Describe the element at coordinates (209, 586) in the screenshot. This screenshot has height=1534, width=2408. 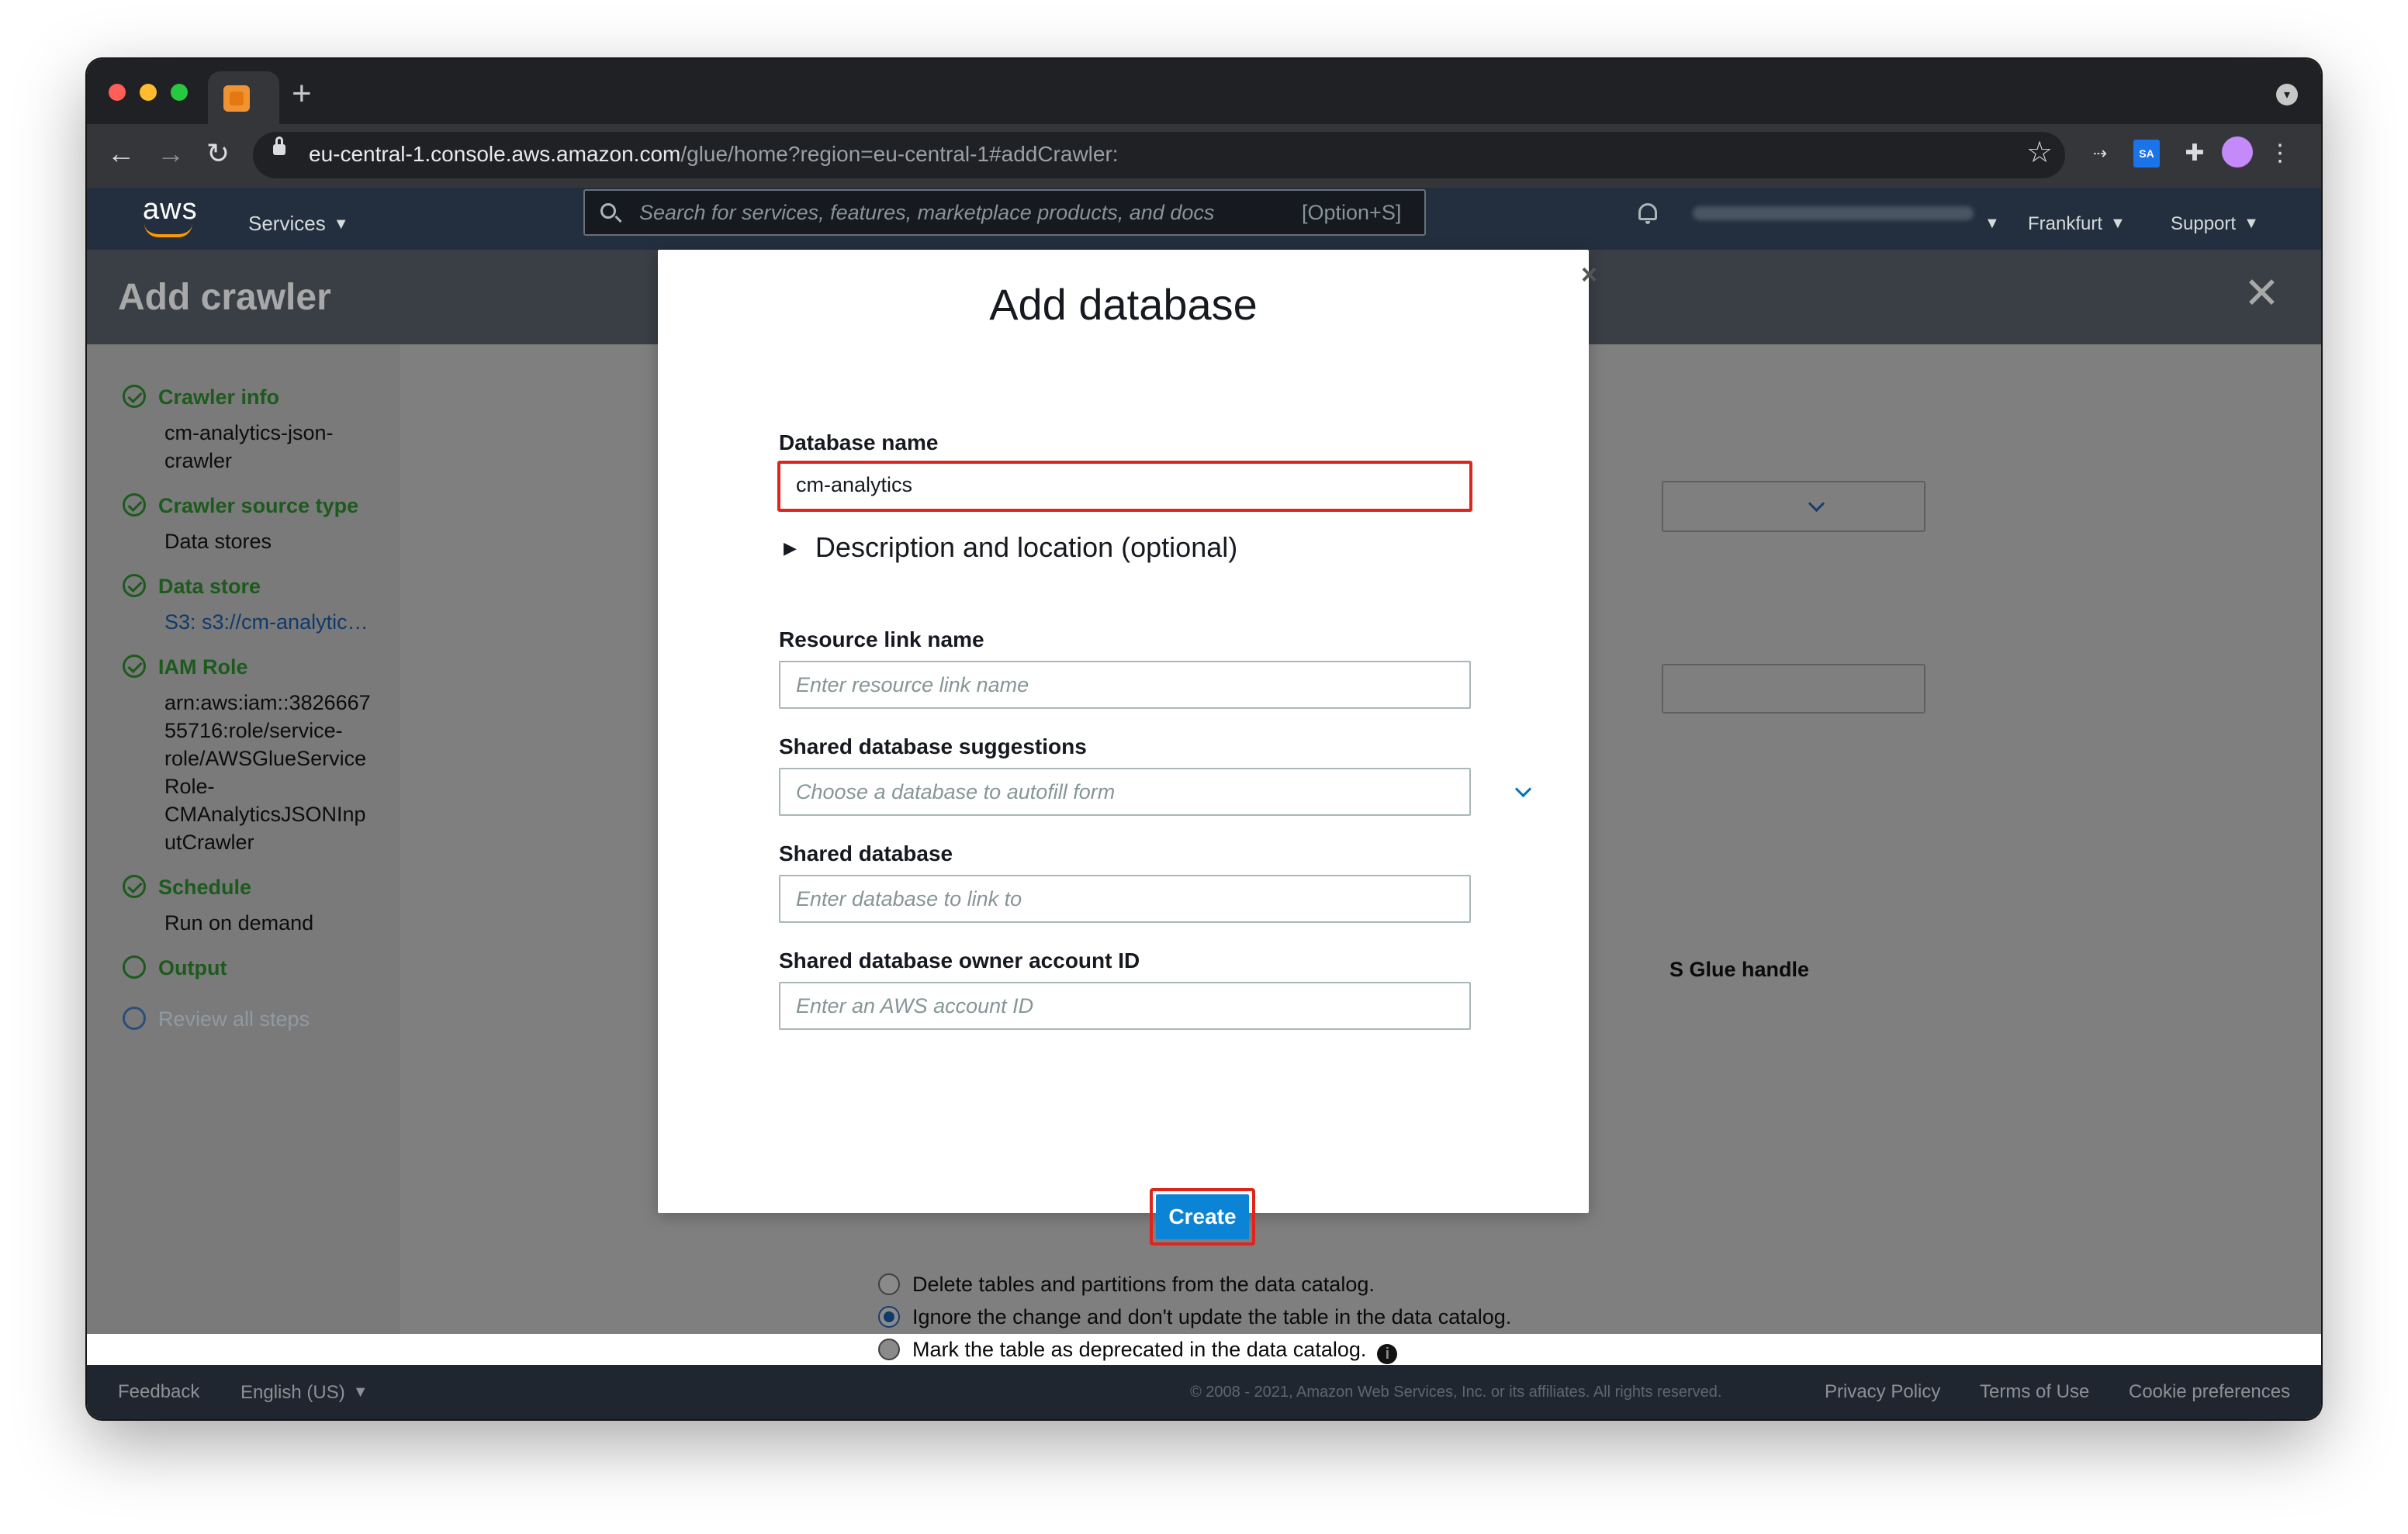
I see `step-data-store: Data store` at that location.